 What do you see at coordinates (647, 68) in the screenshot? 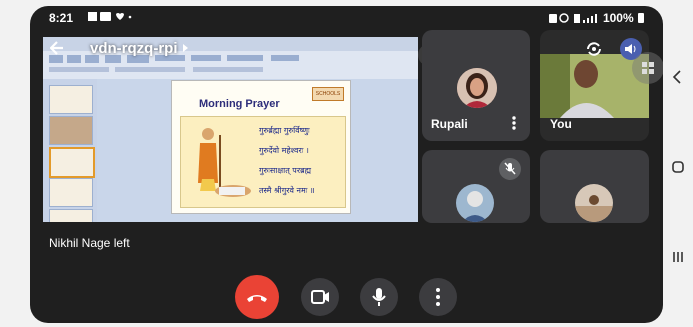
I see `grid-icon` at bounding box center [647, 68].